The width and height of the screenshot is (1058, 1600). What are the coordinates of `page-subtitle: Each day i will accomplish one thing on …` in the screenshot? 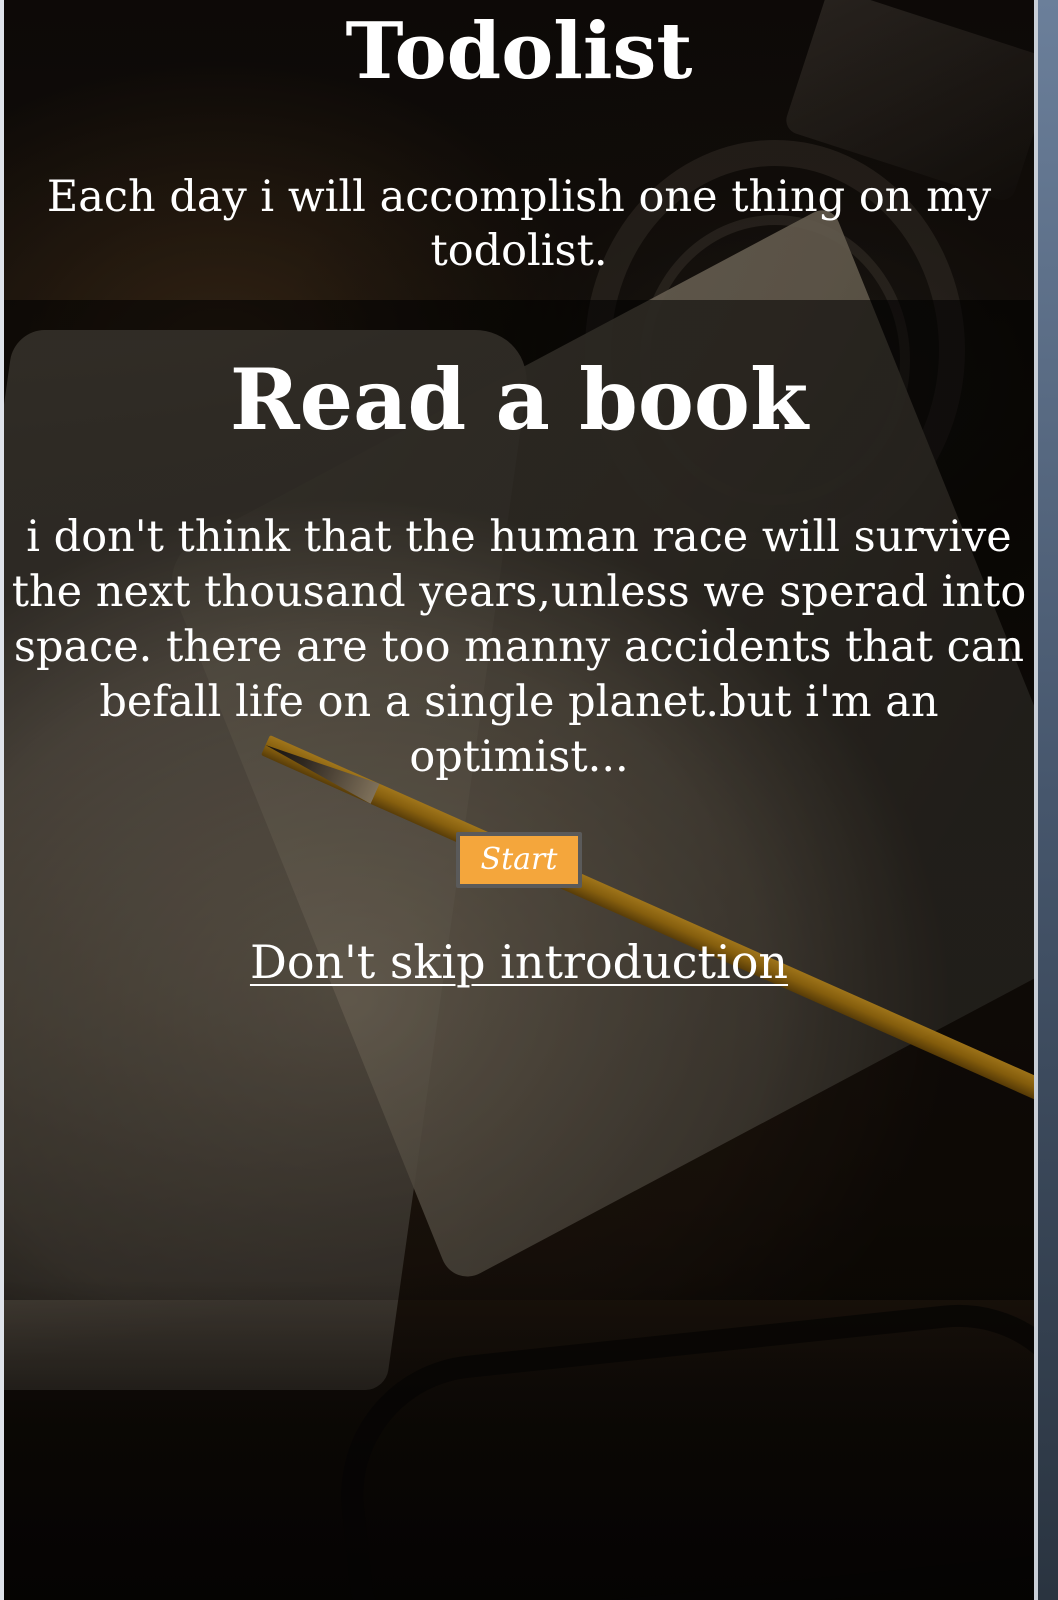 It's located at (519, 224).